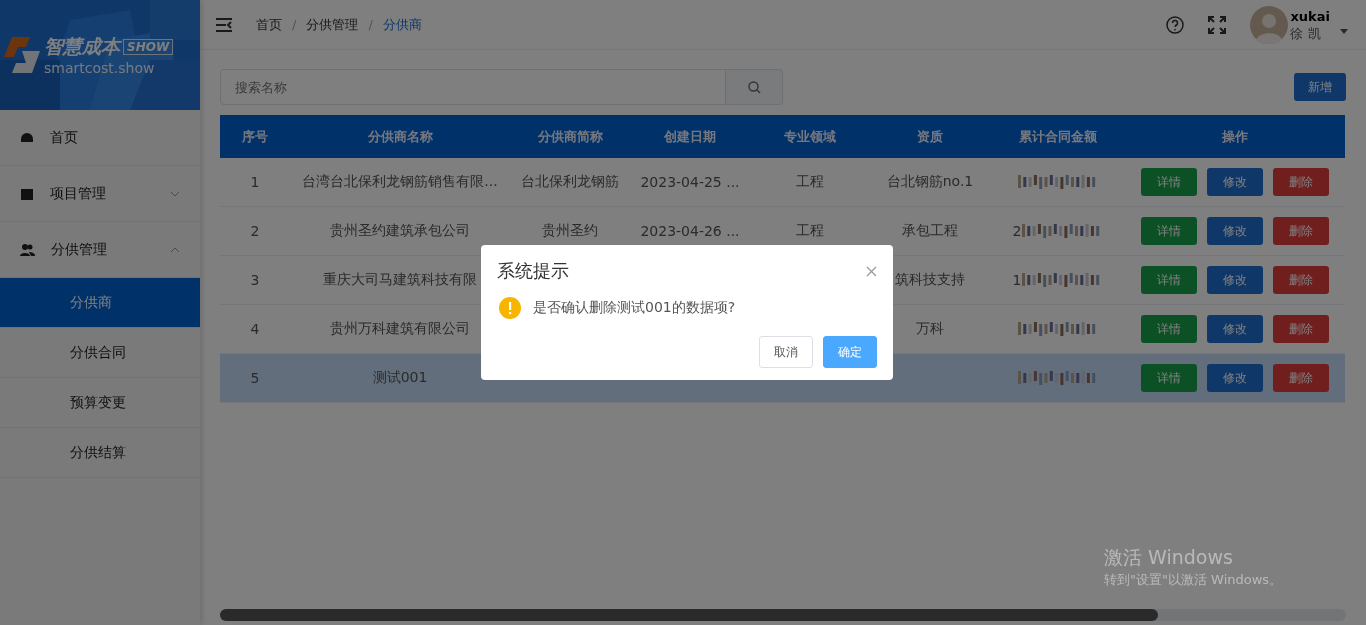 This screenshot has width=1366, height=625. What do you see at coordinates (1057, 136) in the screenshot?
I see `column-header: 累计合同金额` at bounding box center [1057, 136].